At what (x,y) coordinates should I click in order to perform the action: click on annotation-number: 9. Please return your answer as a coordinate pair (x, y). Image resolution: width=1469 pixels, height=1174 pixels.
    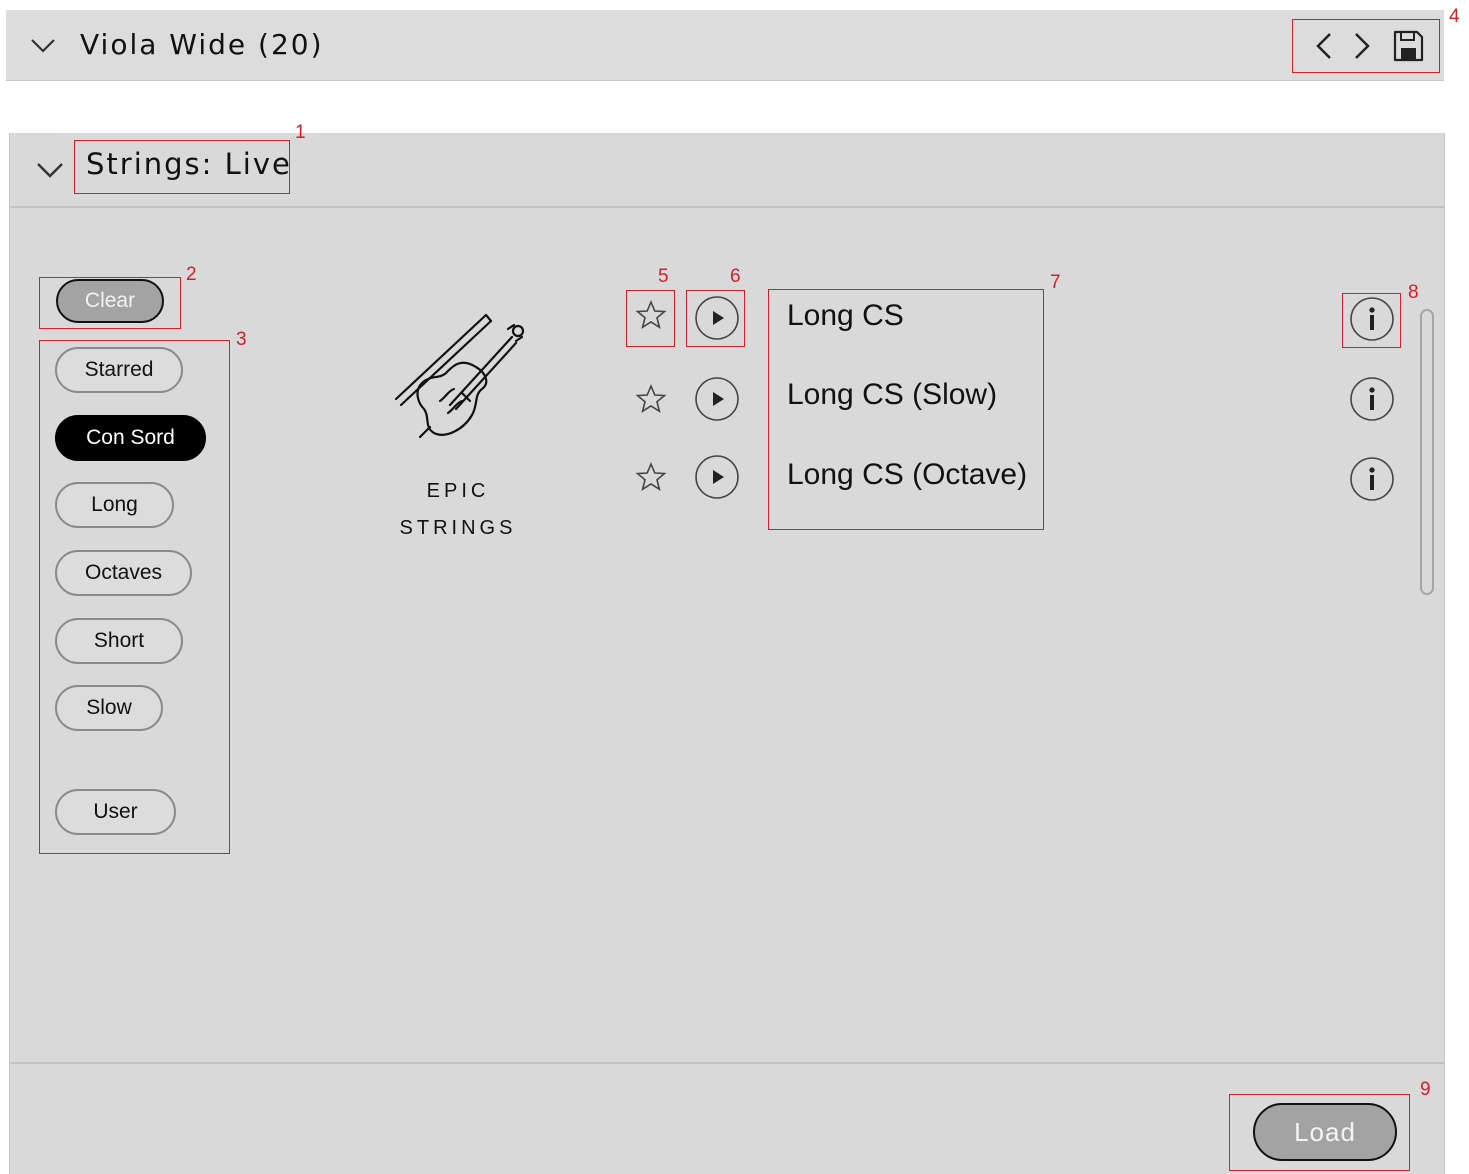
    Looking at the image, I should click on (1425, 1089).